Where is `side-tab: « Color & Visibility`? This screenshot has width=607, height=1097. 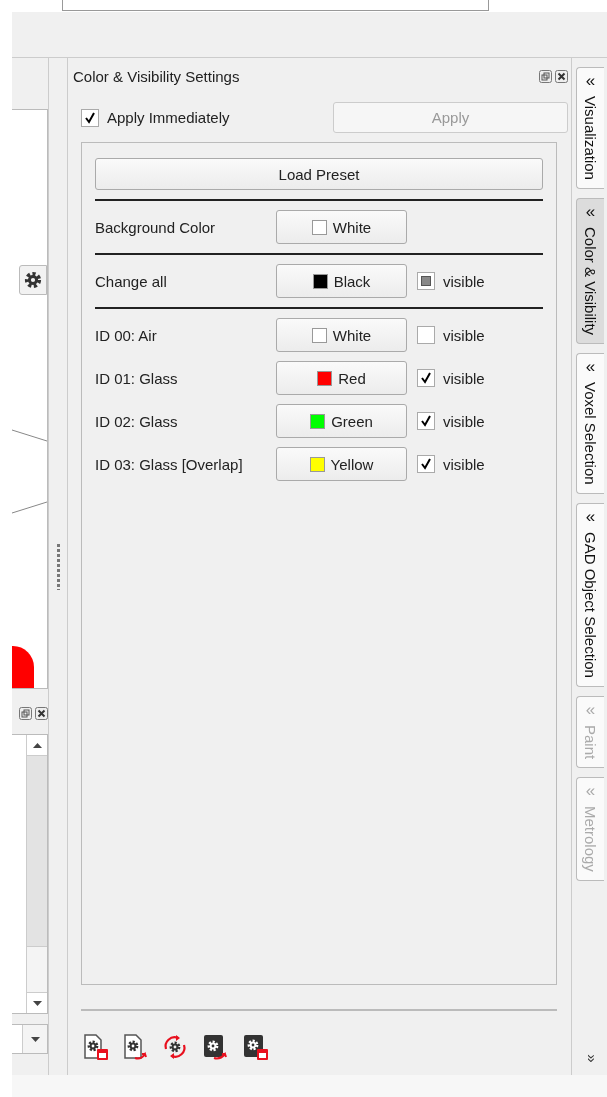
side-tab: « Color & Visibility is located at coordinates (590, 271).